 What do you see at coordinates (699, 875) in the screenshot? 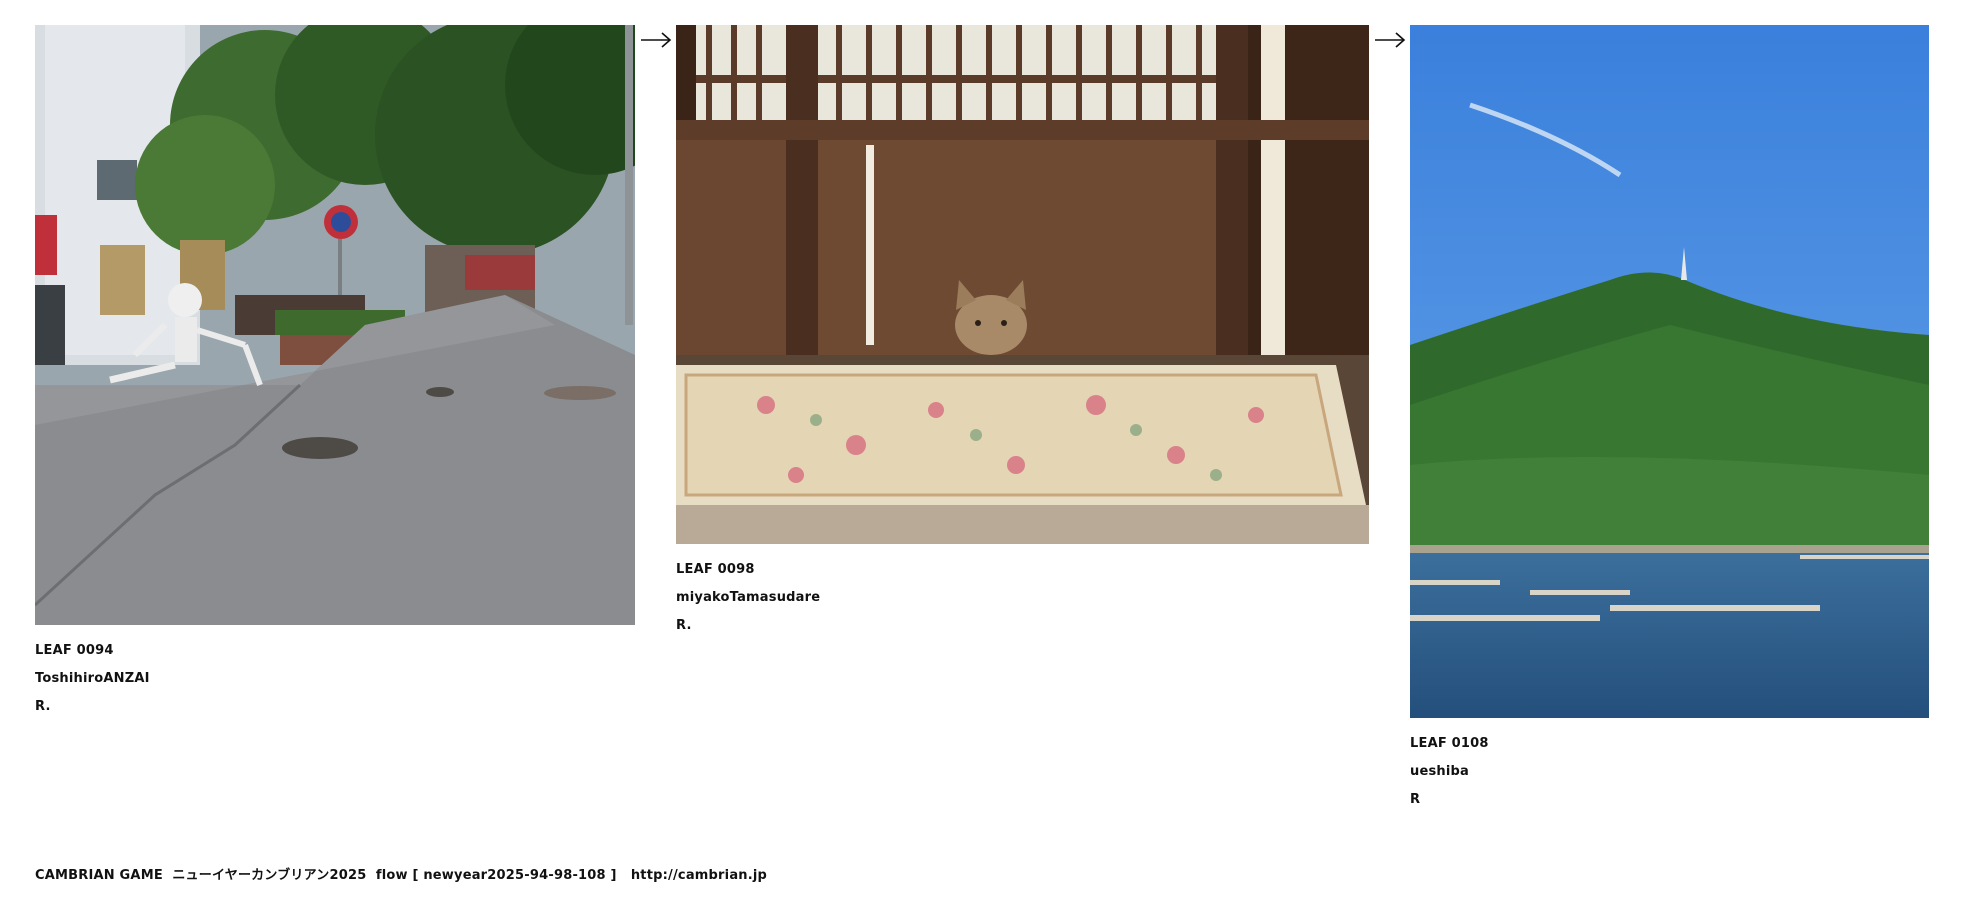
I see `footer-url-link: http://cambrian.jp` at bounding box center [699, 875].